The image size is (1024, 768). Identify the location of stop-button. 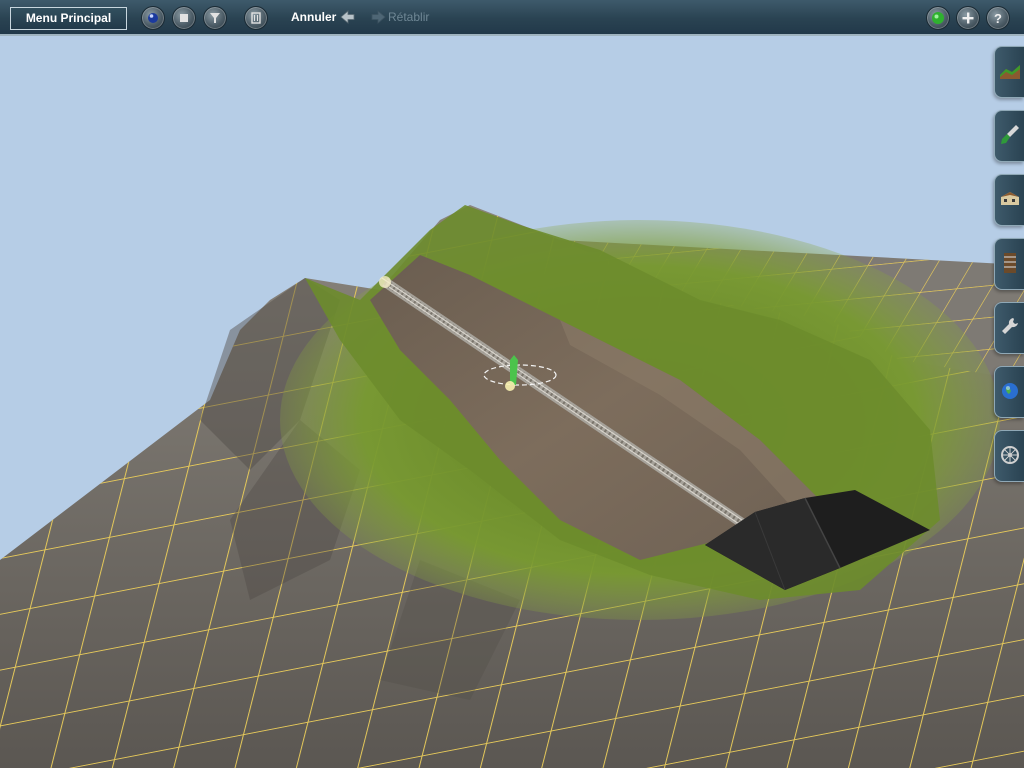
(184, 18).